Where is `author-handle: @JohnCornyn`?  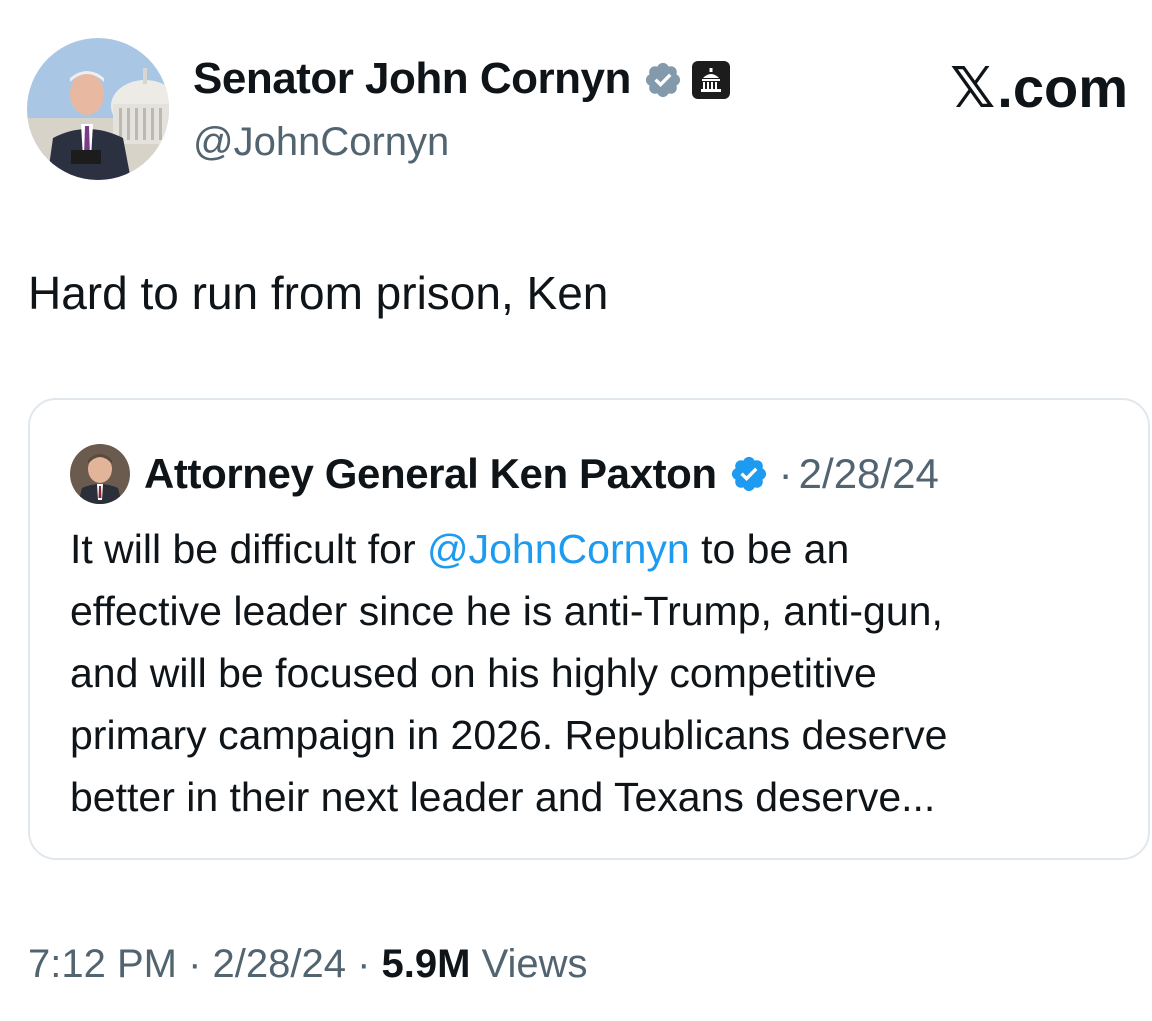 author-handle: @JohnCornyn is located at coordinates (321, 142).